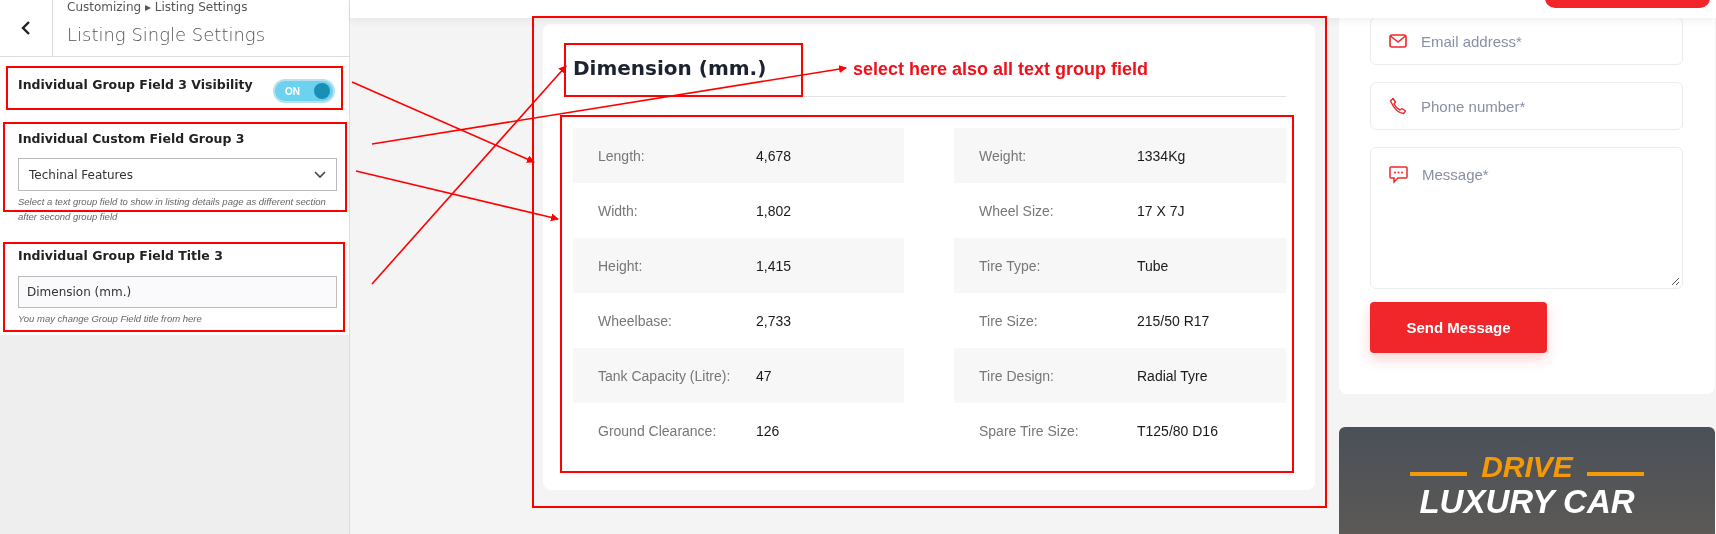 Image resolution: width=1716 pixels, height=534 pixels. I want to click on spec-label: Wheelbase:, so click(635, 320).